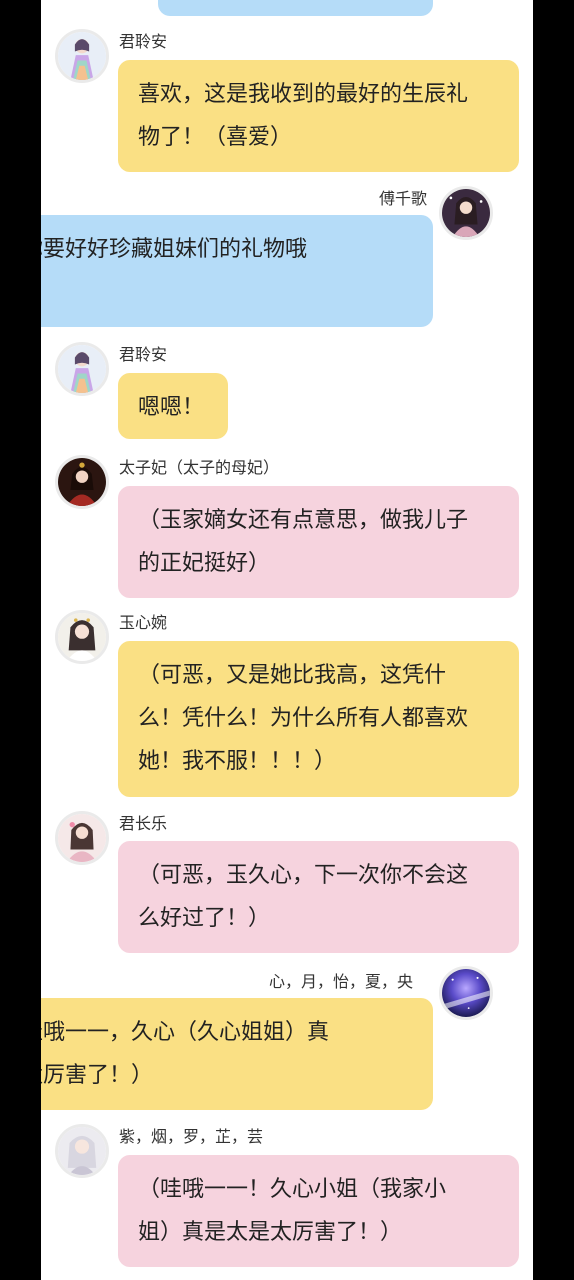 The image size is (574, 1280). I want to click on portrait-white-gown-icon, so click(82, 637).